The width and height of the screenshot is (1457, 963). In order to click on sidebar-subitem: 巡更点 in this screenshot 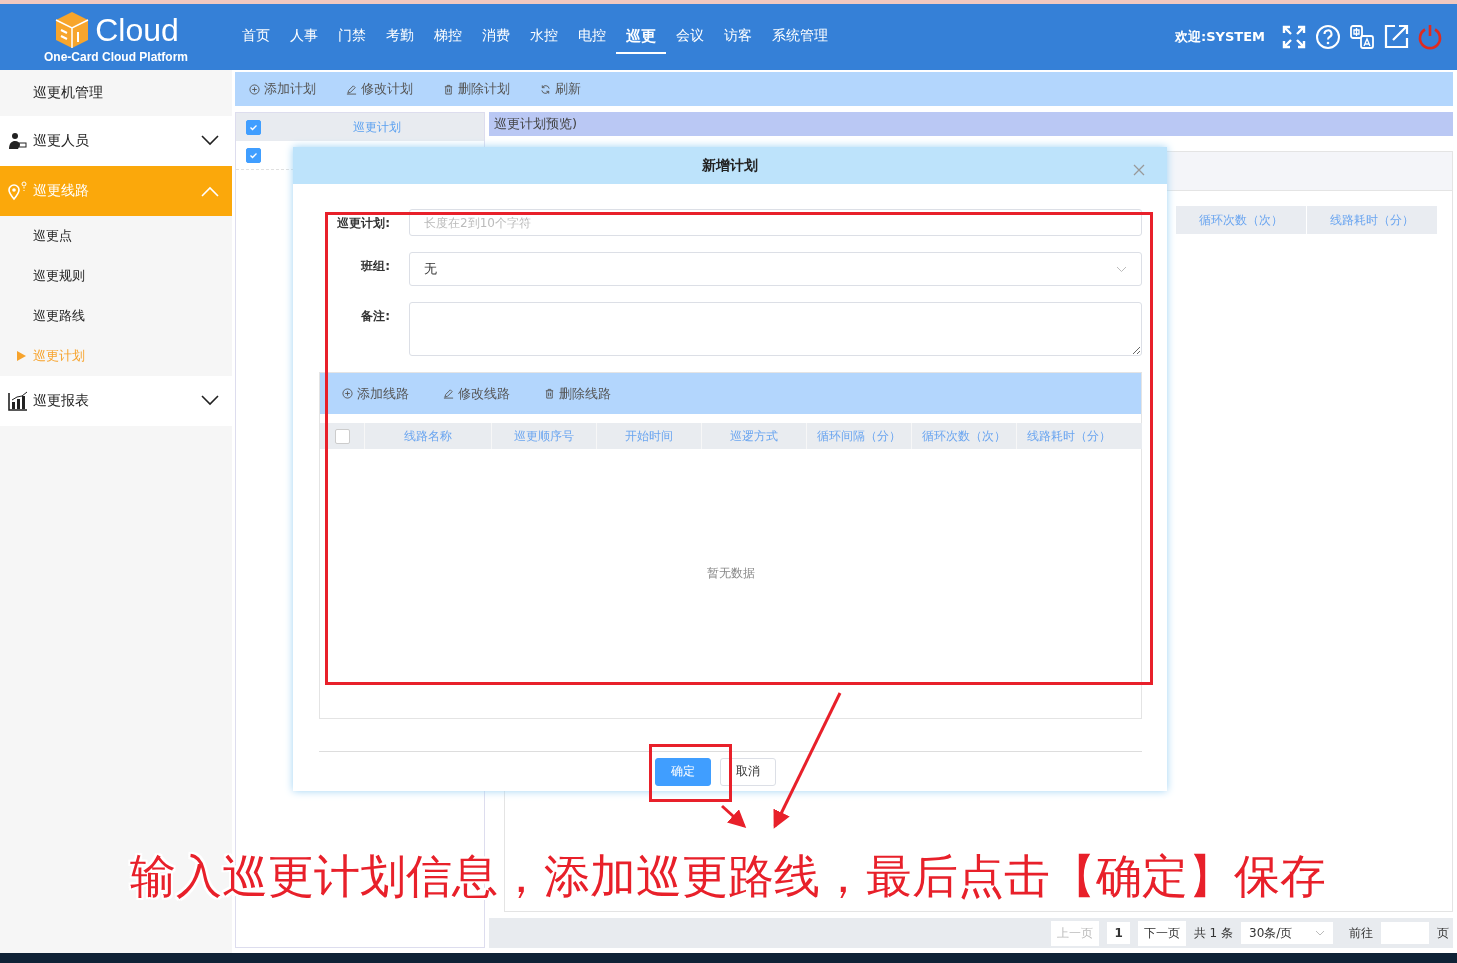, I will do `click(116, 236)`.